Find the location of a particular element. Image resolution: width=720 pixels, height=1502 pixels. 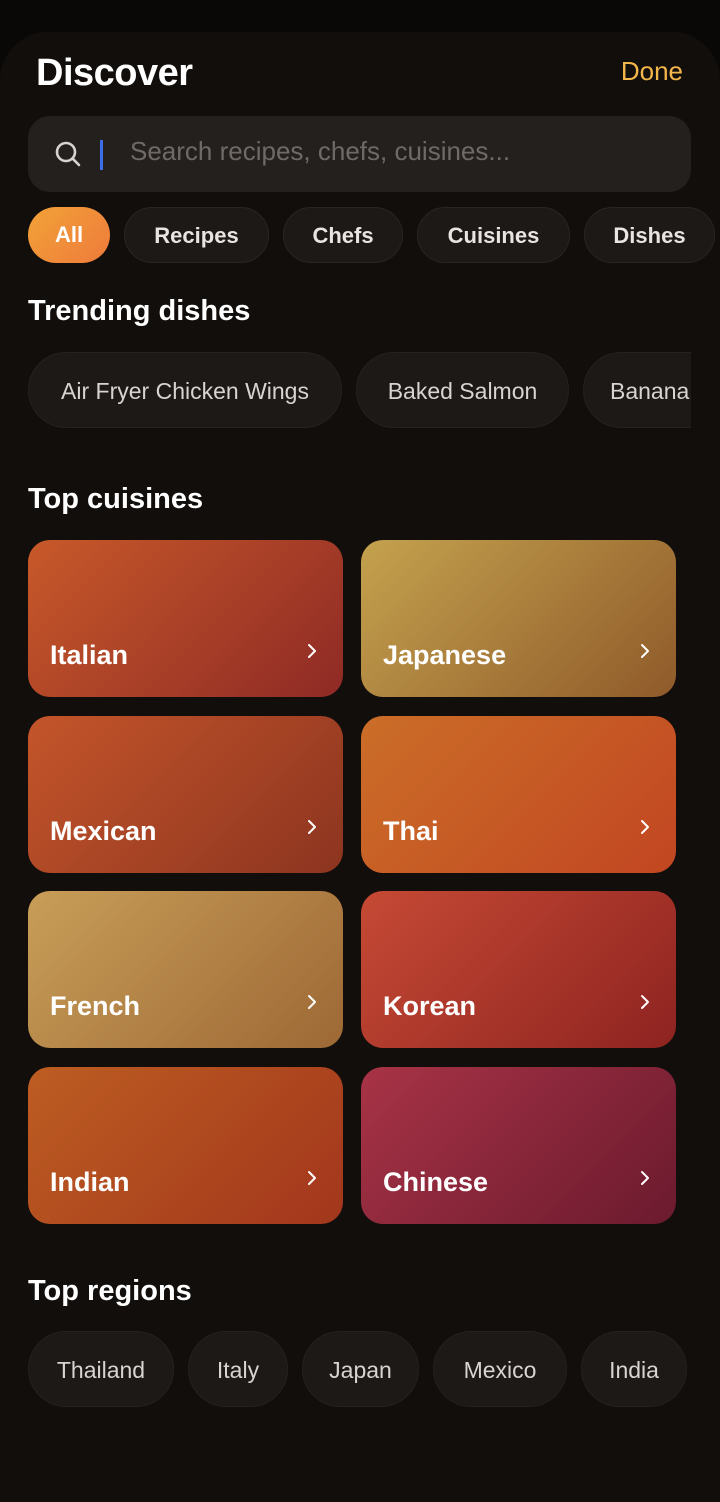

text-cursor is located at coordinates (101, 155).